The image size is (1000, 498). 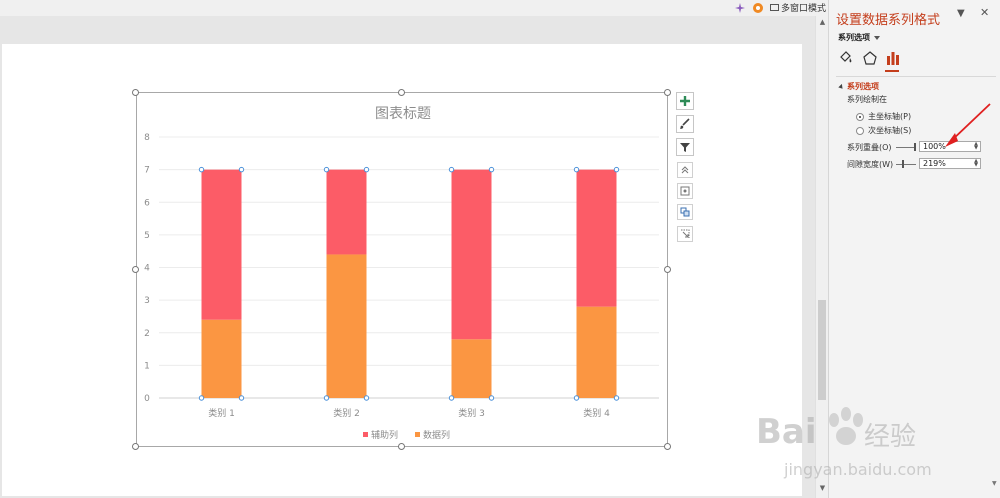 What do you see at coordinates (786, 432) in the screenshot?
I see `watermark-brand: Bai` at bounding box center [786, 432].